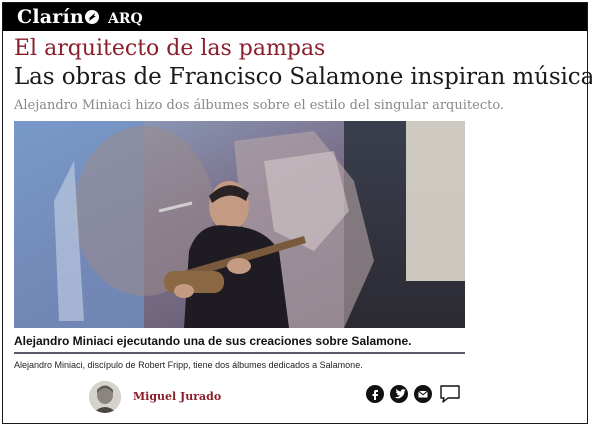 The height and width of the screenshot is (428, 592). Describe the element at coordinates (295, 17) in the screenshot. I see `top-bar: Clarín ARQ` at that location.